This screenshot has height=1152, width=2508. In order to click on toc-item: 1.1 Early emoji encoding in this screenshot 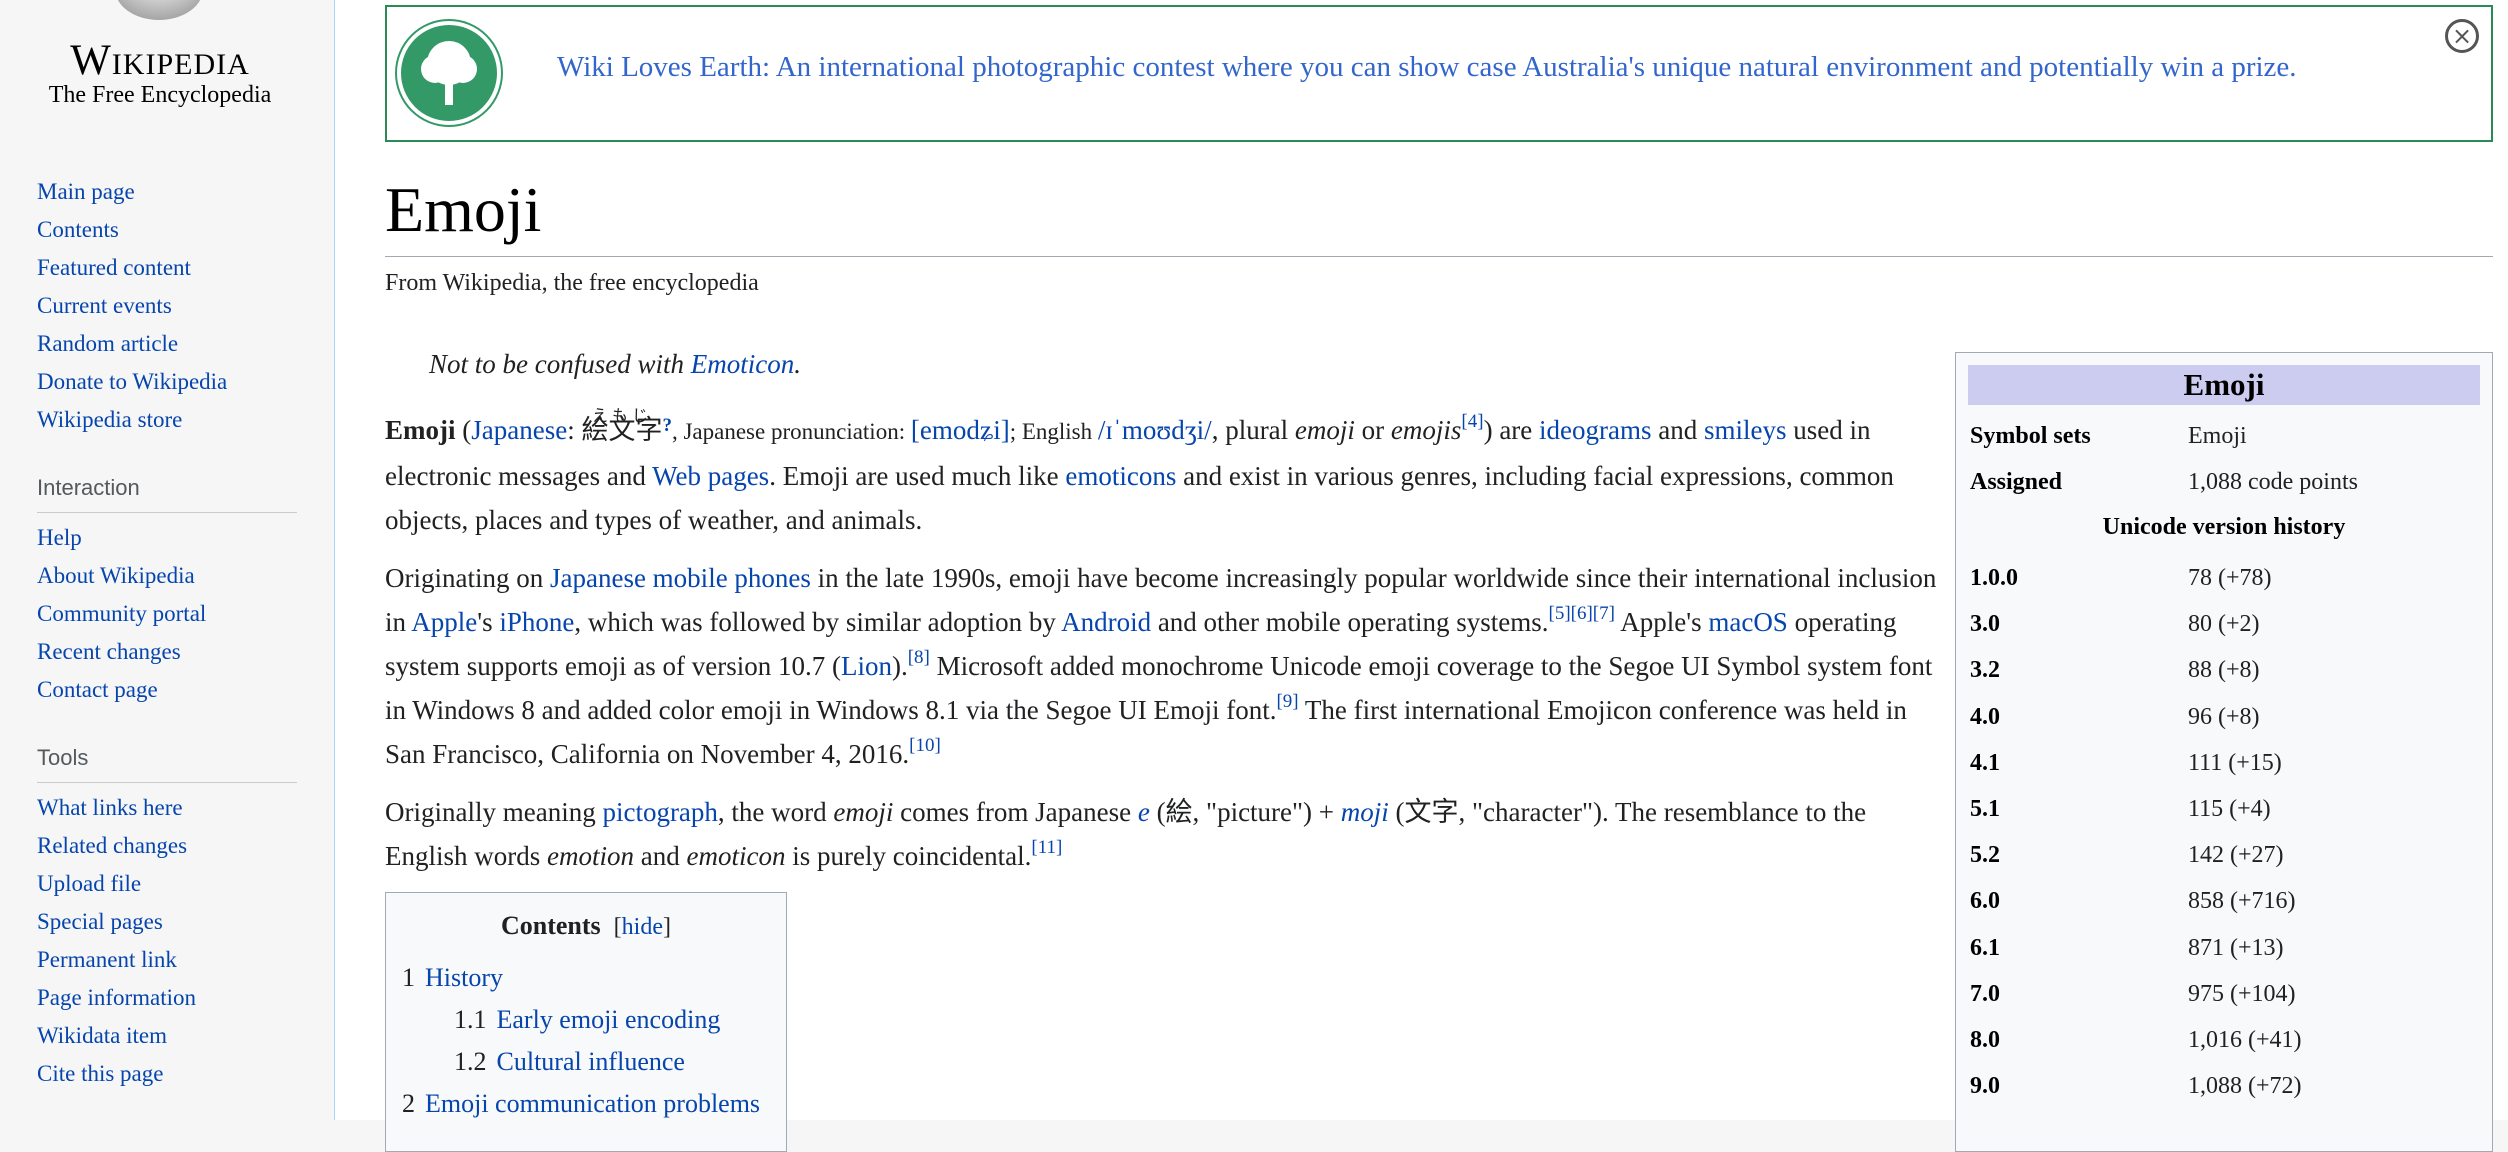, I will do `click(586, 1020)`.